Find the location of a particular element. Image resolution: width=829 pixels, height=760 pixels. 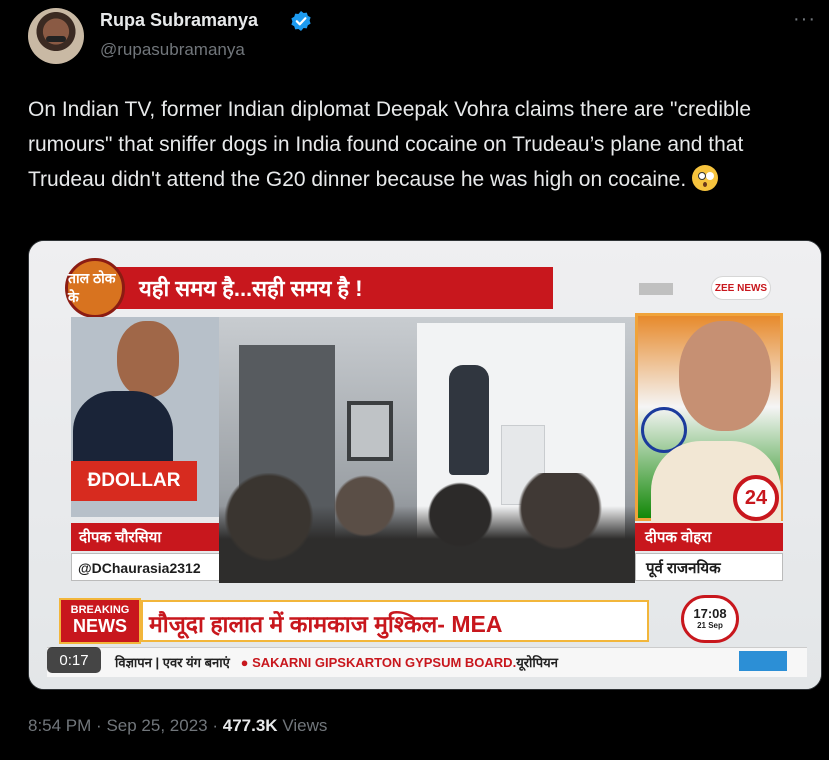

guest-title-strap: पूर्व राजनयिक is located at coordinates (709, 567).